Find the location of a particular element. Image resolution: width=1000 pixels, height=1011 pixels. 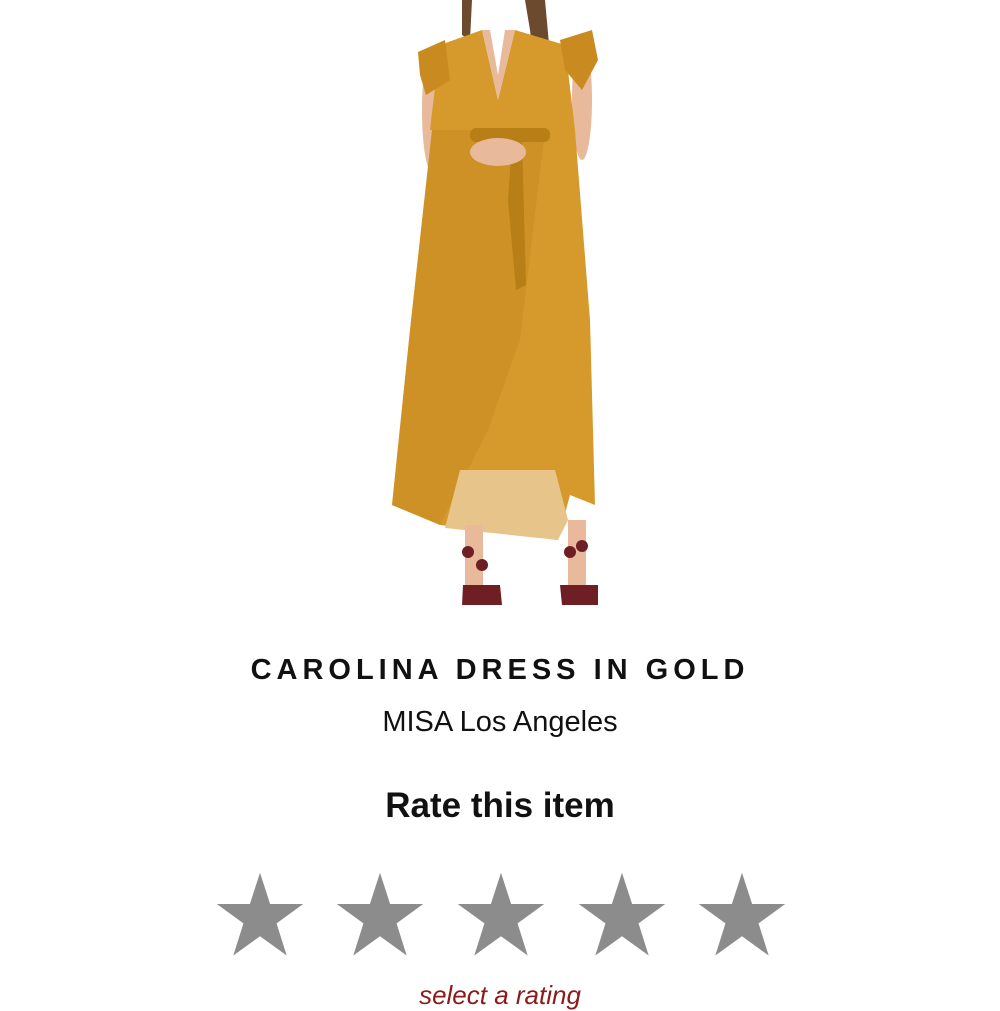

star-1-button is located at coordinates (260, 916).